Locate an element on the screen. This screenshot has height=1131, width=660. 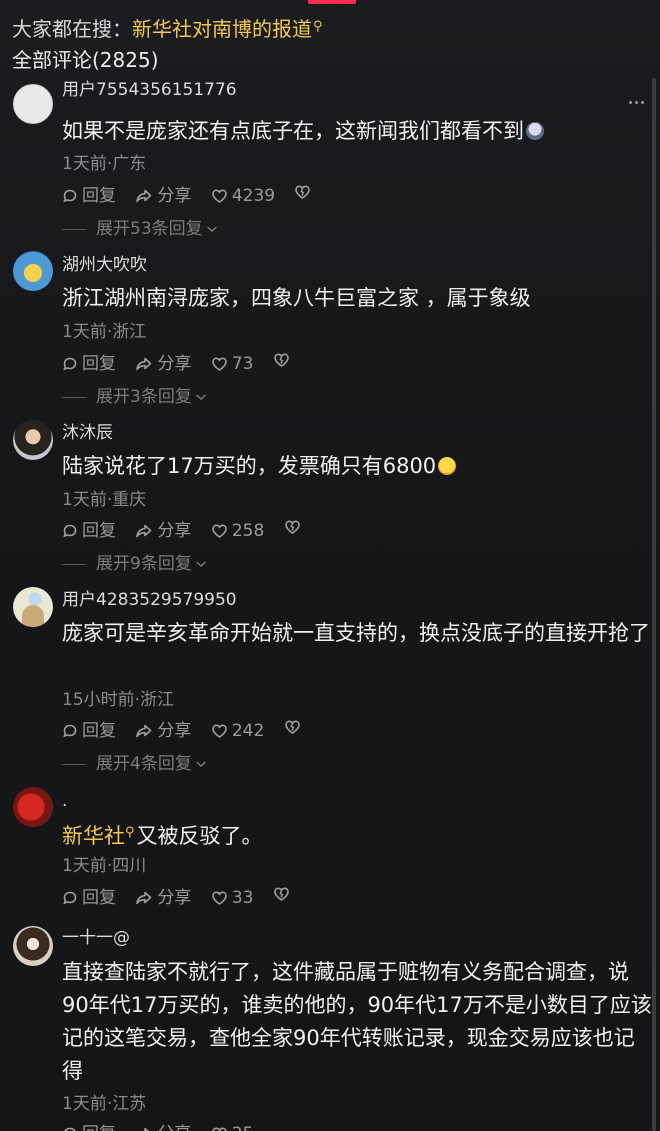
like-button: 33 is located at coordinates (232, 898).